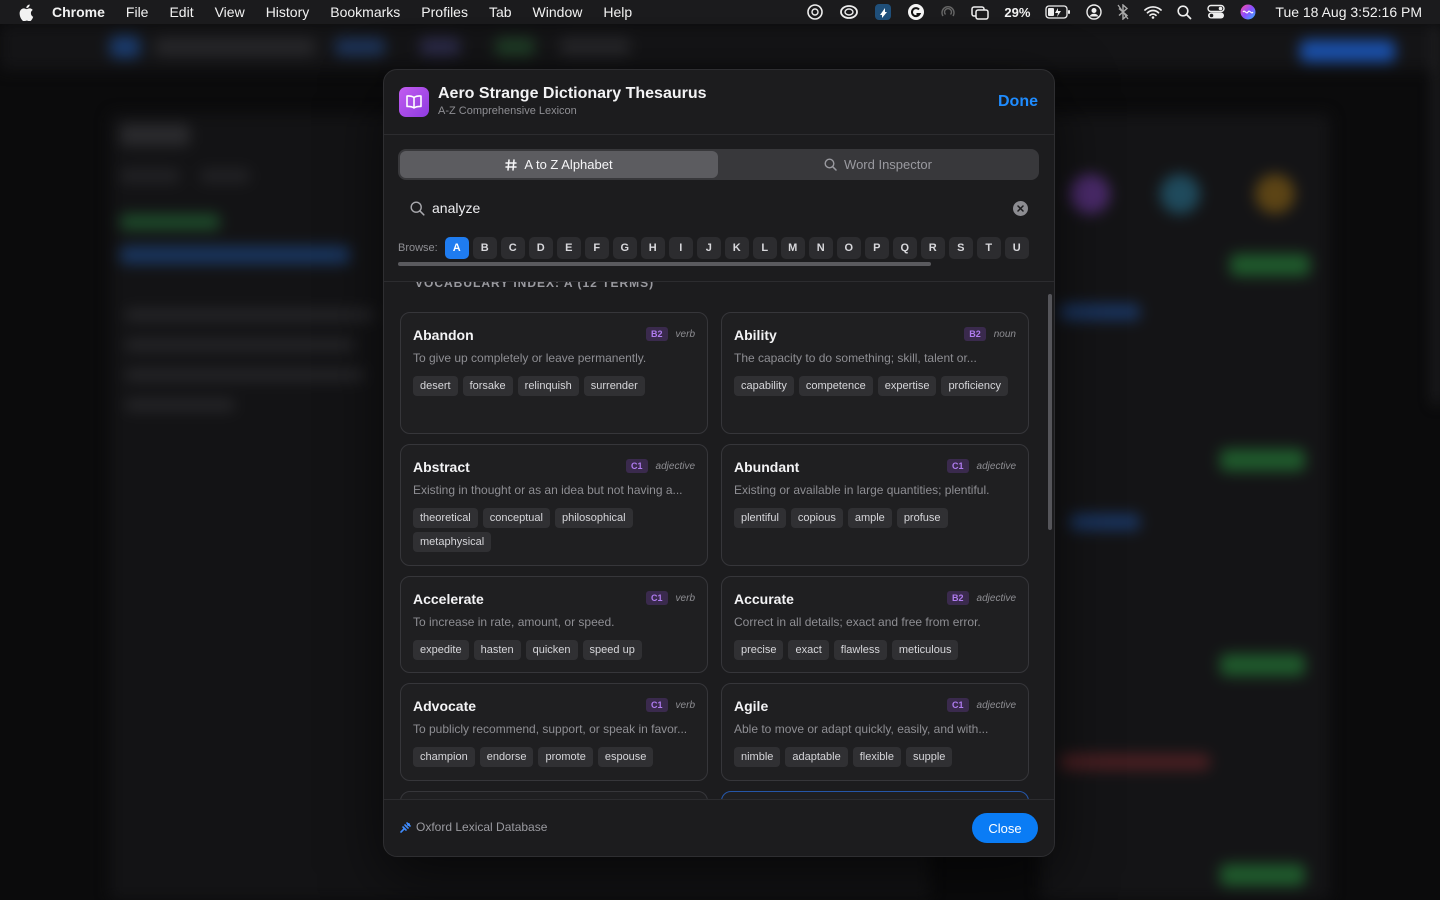 The width and height of the screenshot is (1440, 900). What do you see at coordinates (975, 386) in the screenshot?
I see `synonym-chip: proficiency` at bounding box center [975, 386].